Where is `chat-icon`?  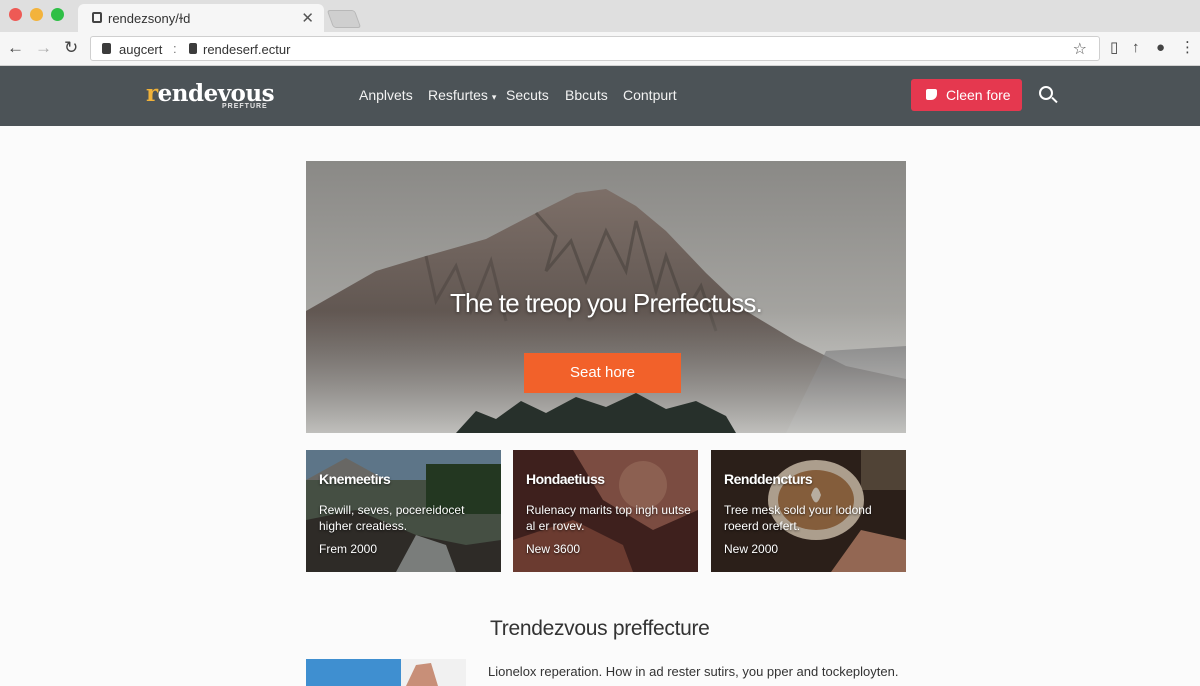
chat-icon is located at coordinates (931, 94).